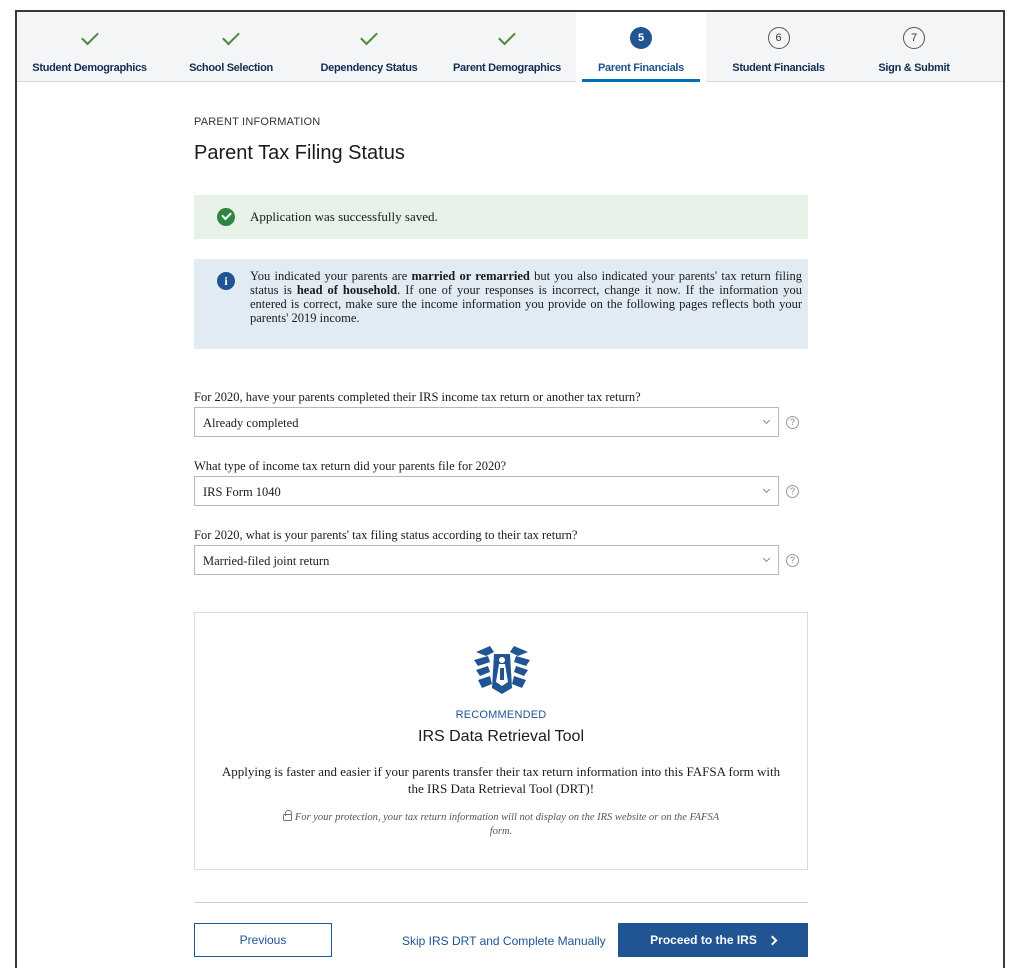 This screenshot has height=968, width=1012. What do you see at coordinates (914, 38) in the screenshot?
I see `step-number-badge: 7` at bounding box center [914, 38].